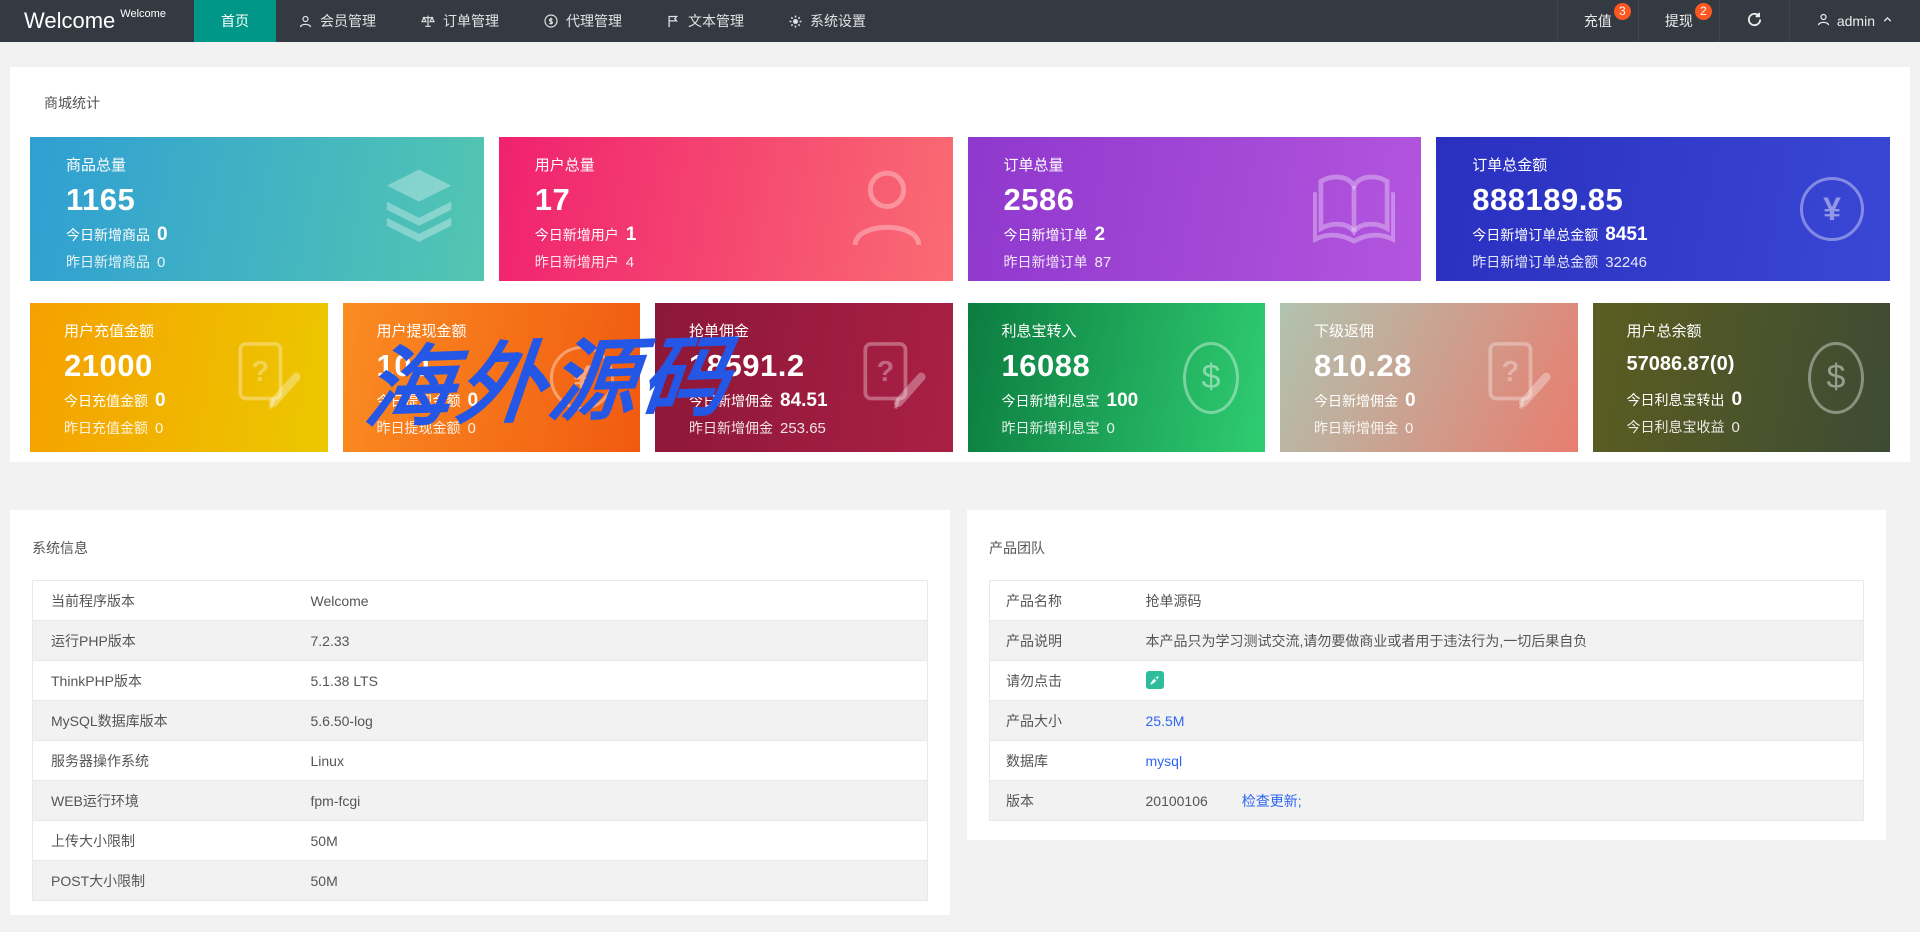  What do you see at coordinates (1504, 640) in the screenshot?
I see `row-value: 本产品只为学习测试交流,请勿要做商业或者用于违法行为,一切后果自负` at bounding box center [1504, 640].